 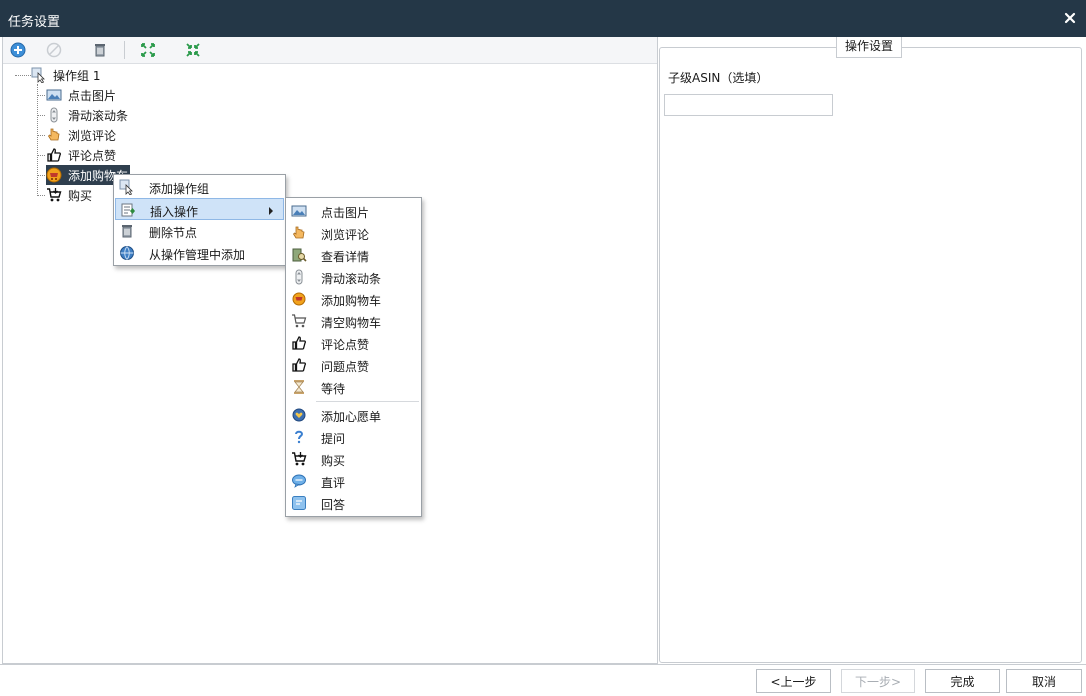 What do you see at coordinates (330, 50) in the screenshot?
I see `tree-toolbar` at bounding box center [330, 50].